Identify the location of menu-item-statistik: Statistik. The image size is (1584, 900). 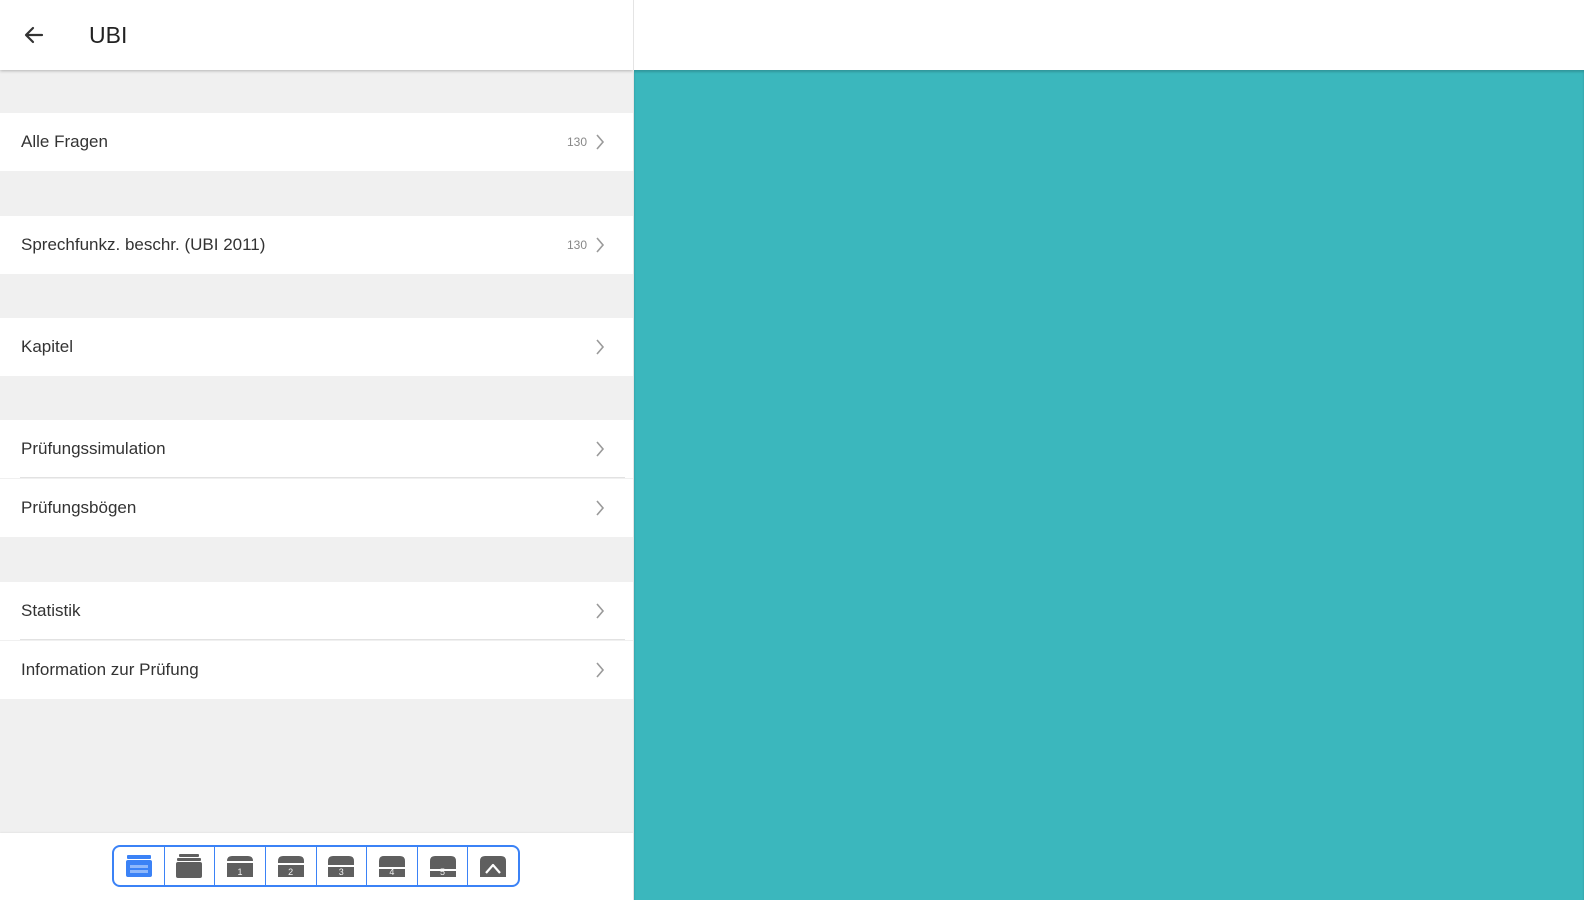
(316, 611).